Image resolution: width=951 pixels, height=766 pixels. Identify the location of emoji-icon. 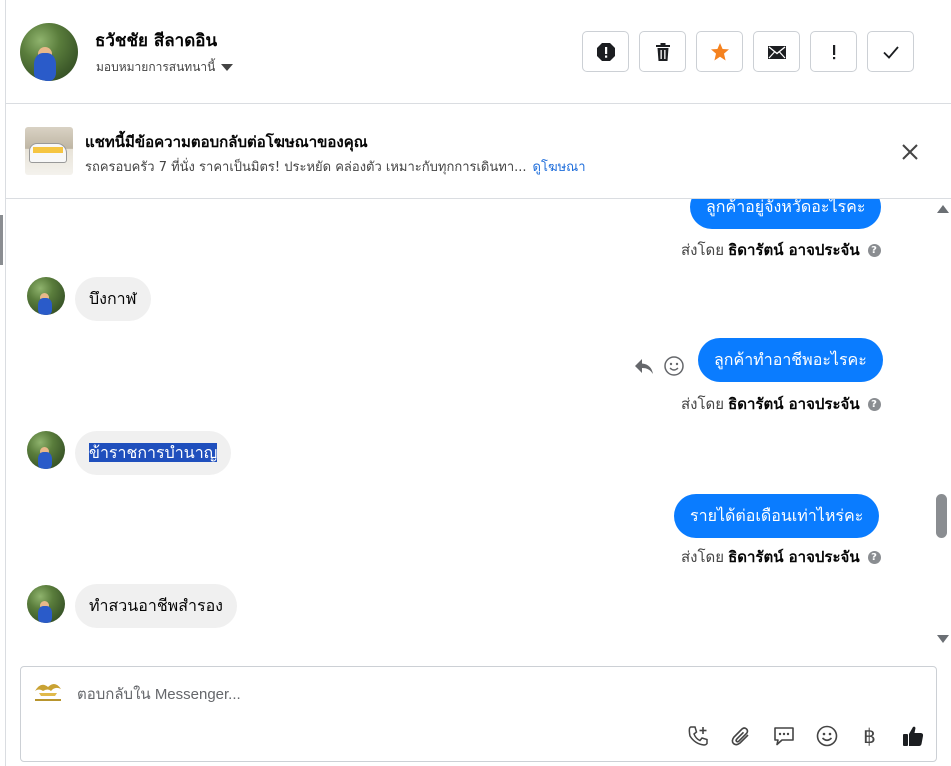
(826, 735).